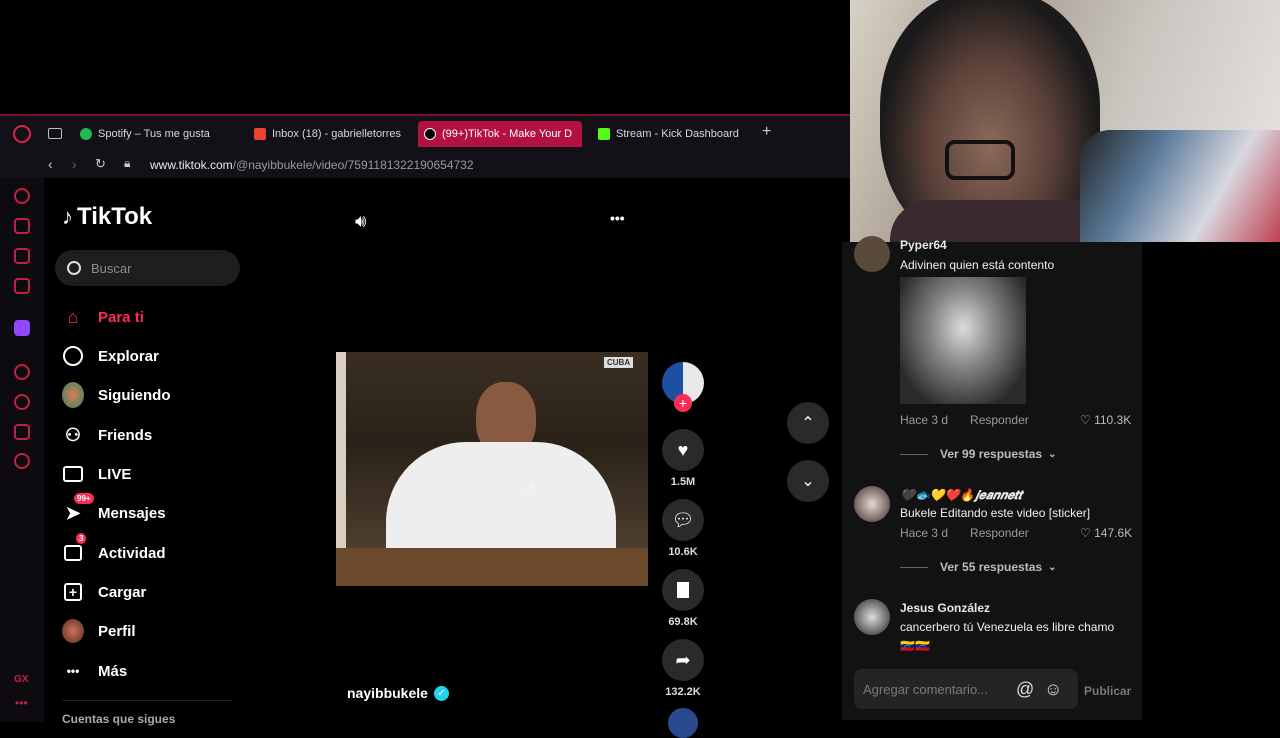  Describe the element at coordinates (155, 134) in the screenshot. I see `tab-spotify: Spotify – Tus me gusta` at that location.